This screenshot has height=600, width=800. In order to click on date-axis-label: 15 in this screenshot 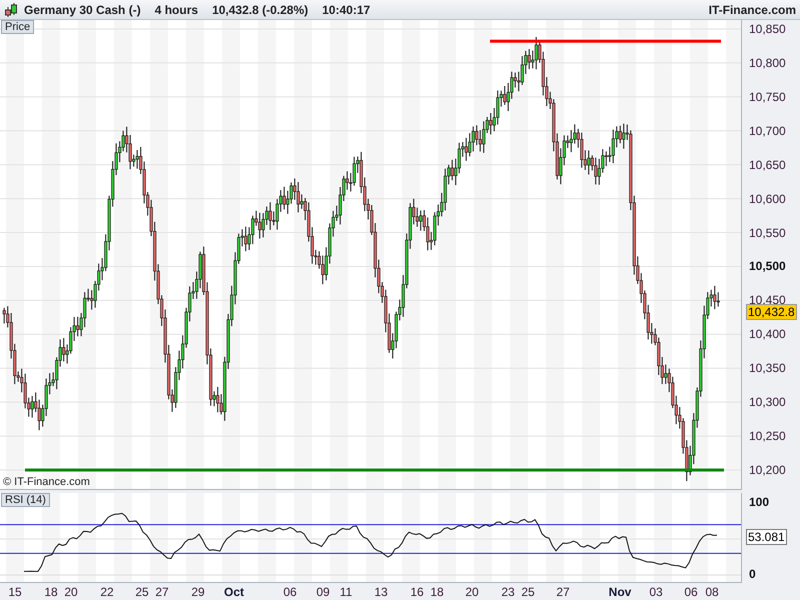, I will do `click(15, 592)`.